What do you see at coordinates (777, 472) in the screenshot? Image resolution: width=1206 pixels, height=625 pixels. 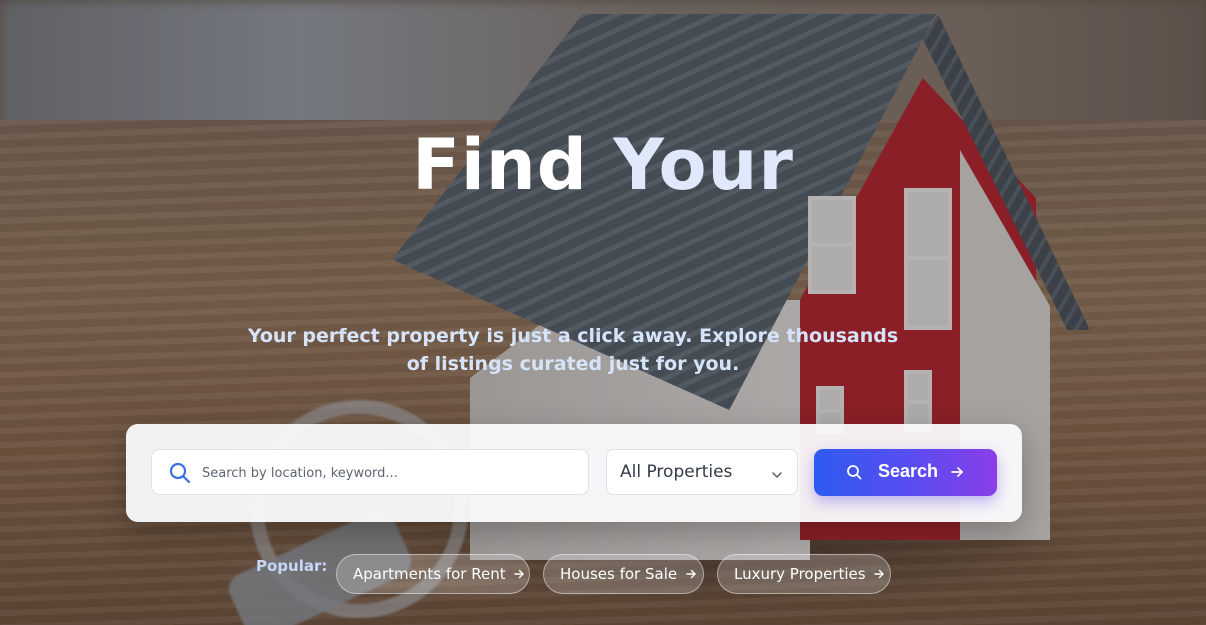 I see `chevron-down-icon` at bounding box center [777, 472].